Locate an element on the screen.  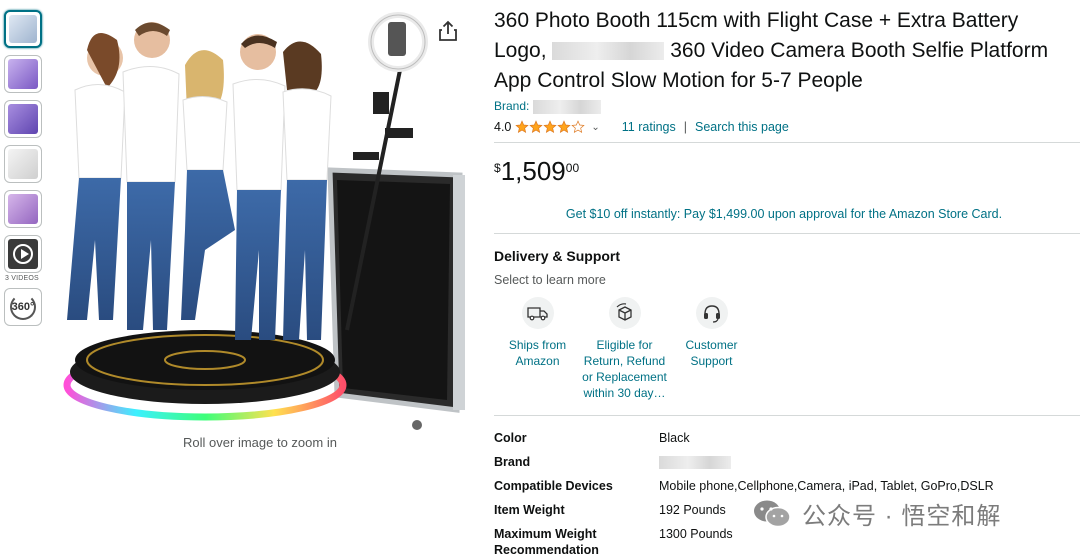
spec-key: Item Weight is located at coordinates (529, 510).